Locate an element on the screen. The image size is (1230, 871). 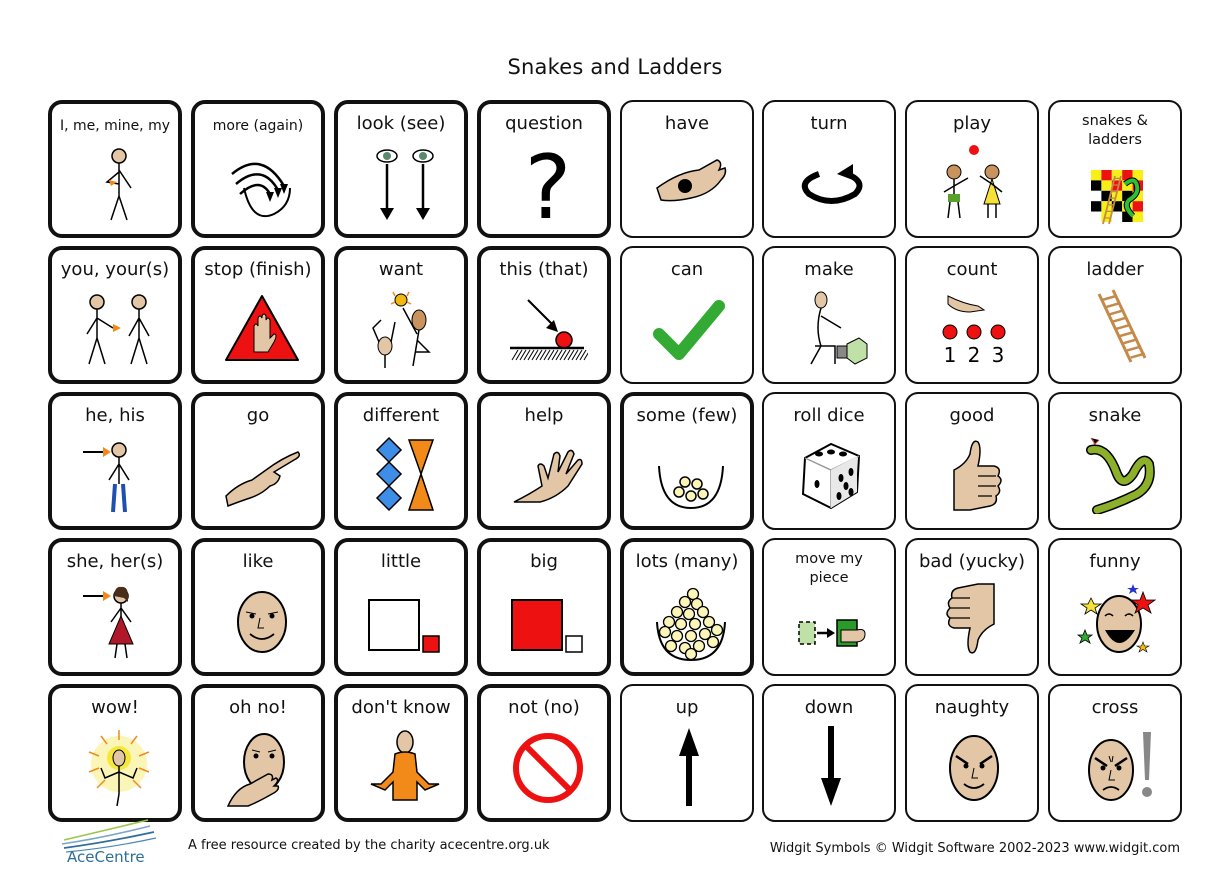
cell-label: like is located at coordinates (258, 561).